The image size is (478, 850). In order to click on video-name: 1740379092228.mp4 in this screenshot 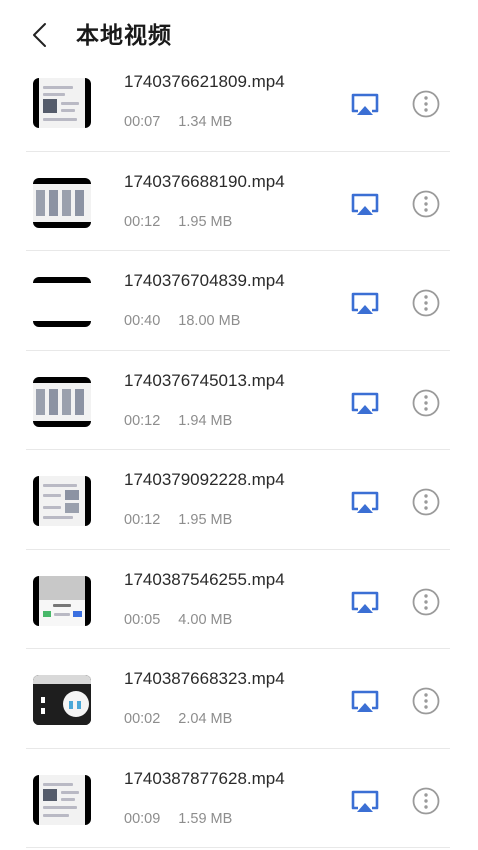, I will do `click(204, 479)`.